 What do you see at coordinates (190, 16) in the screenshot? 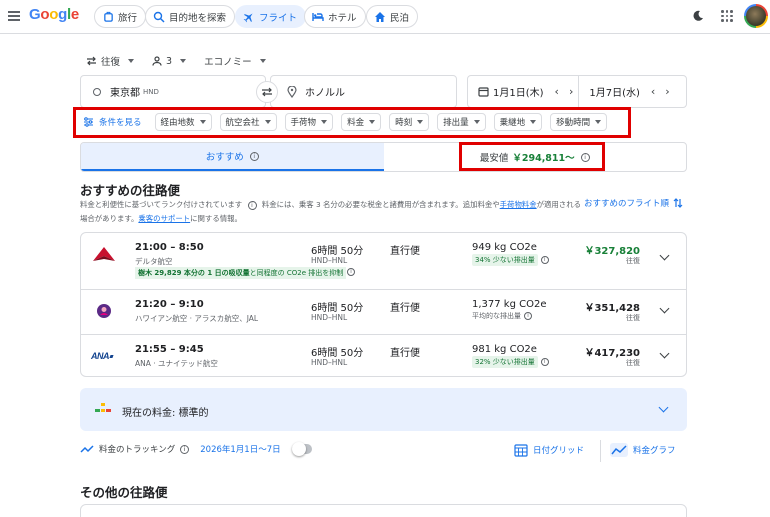
I see `nav-explore: 目的地を探索` at bounding box center [190, 16].